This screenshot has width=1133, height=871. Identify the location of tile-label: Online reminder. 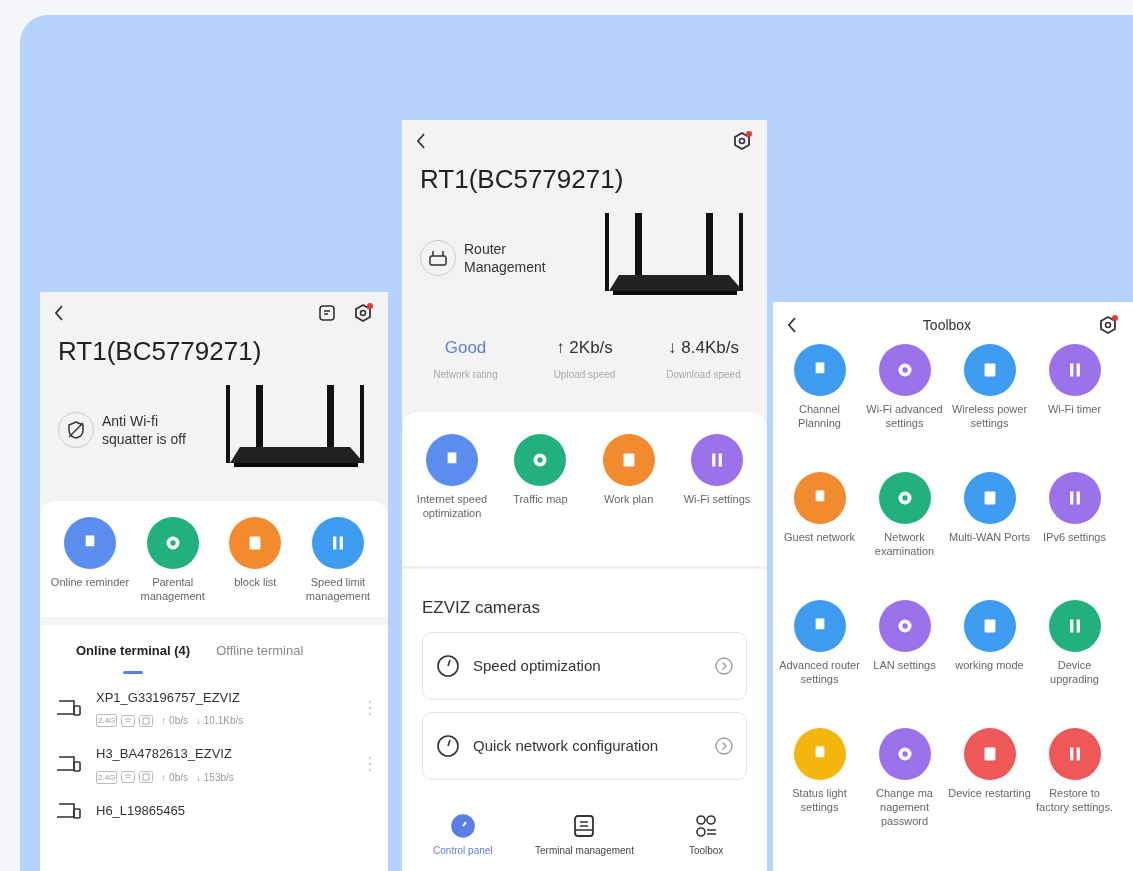
(90, 582).